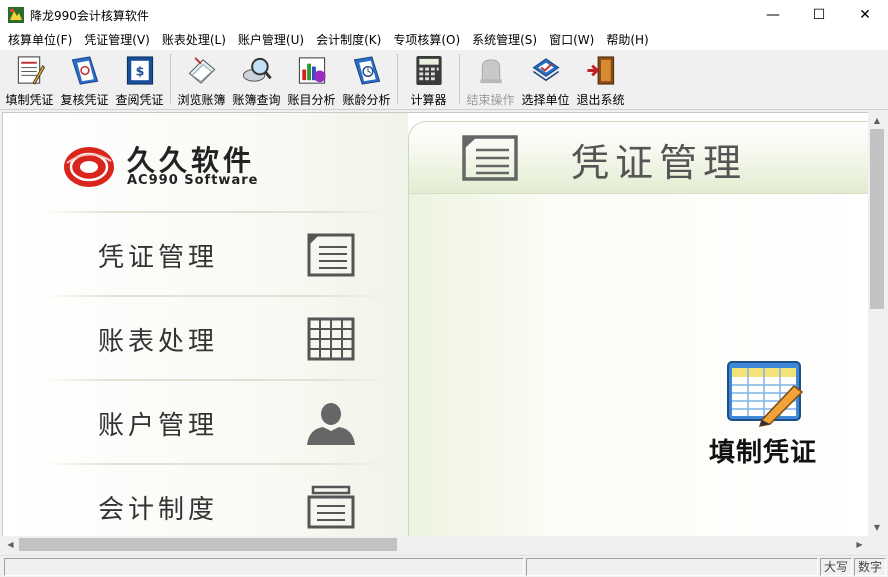  What do you see at coordinates (16, 15) in the screenshot?
I see `app-icon` at bounding box center [16, 15].